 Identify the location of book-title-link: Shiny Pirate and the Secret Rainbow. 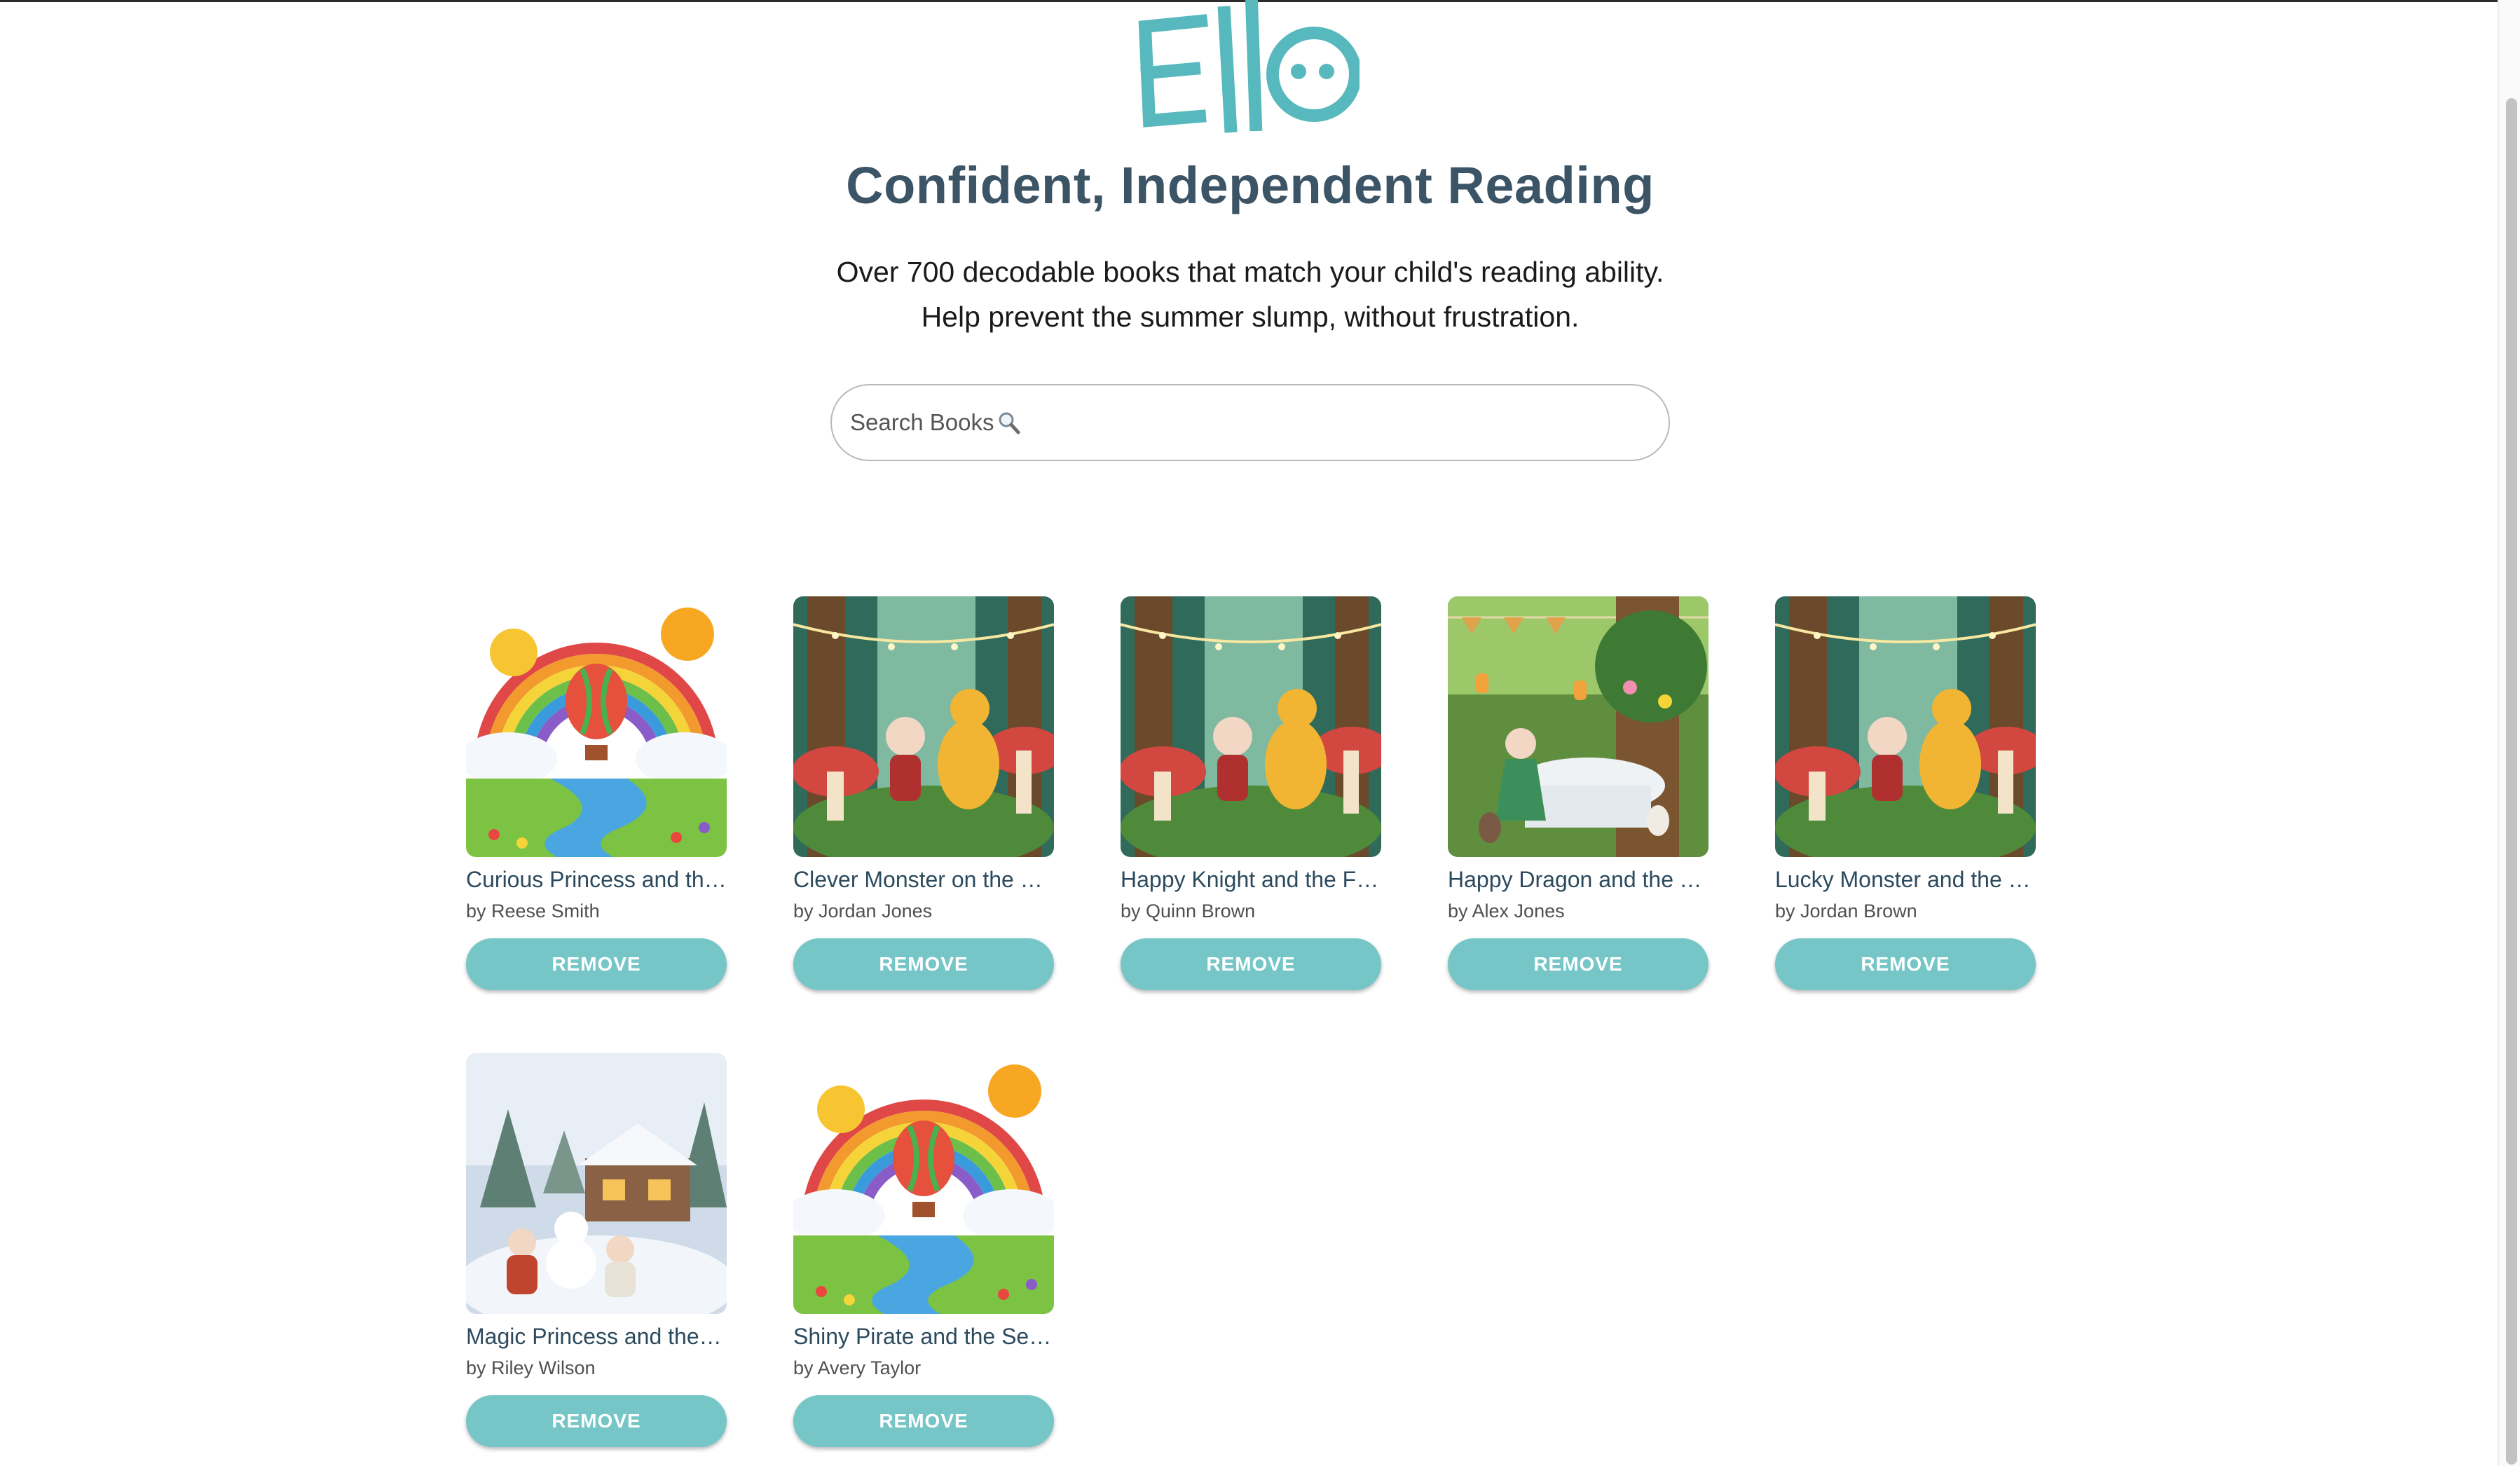
(923, 1336).